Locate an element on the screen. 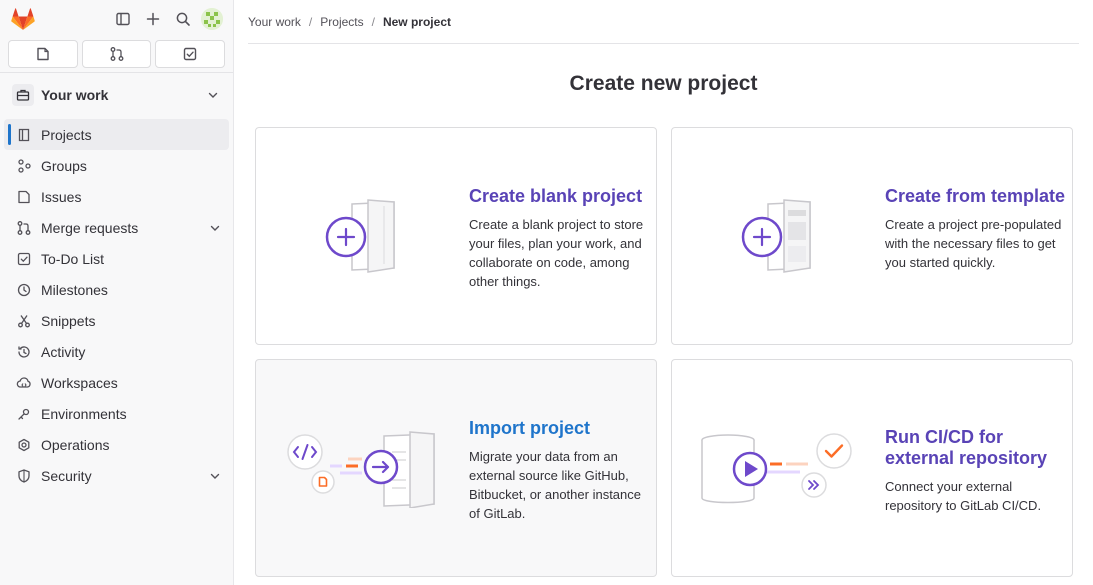  workspace-icon is located at coordinates (24, 383).